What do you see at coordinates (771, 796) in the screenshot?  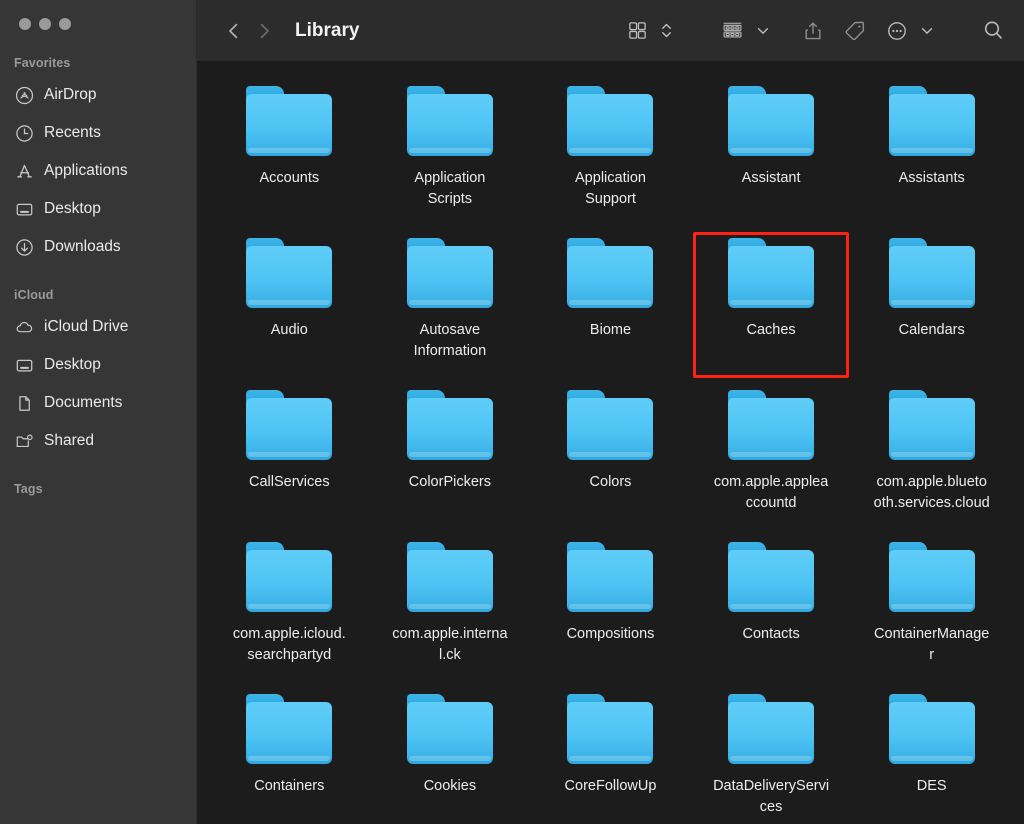 I see `file-item-label: DataDeliveryServi ces` at bounding box center [771, 796].